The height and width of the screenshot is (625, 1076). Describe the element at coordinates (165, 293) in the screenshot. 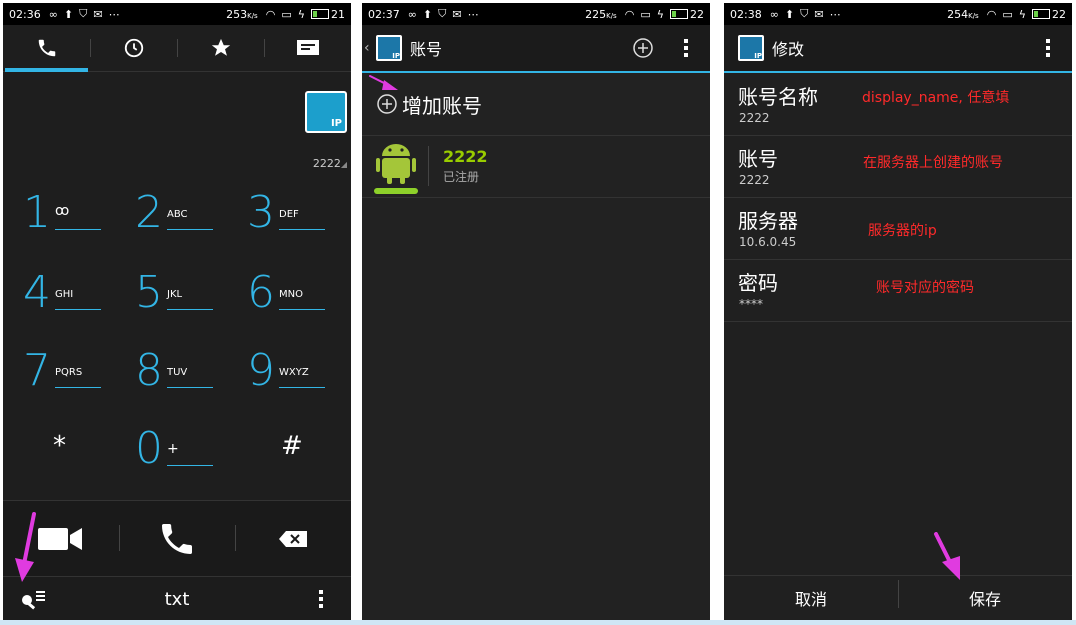

I see `key-5: 5 JKL` at that location.